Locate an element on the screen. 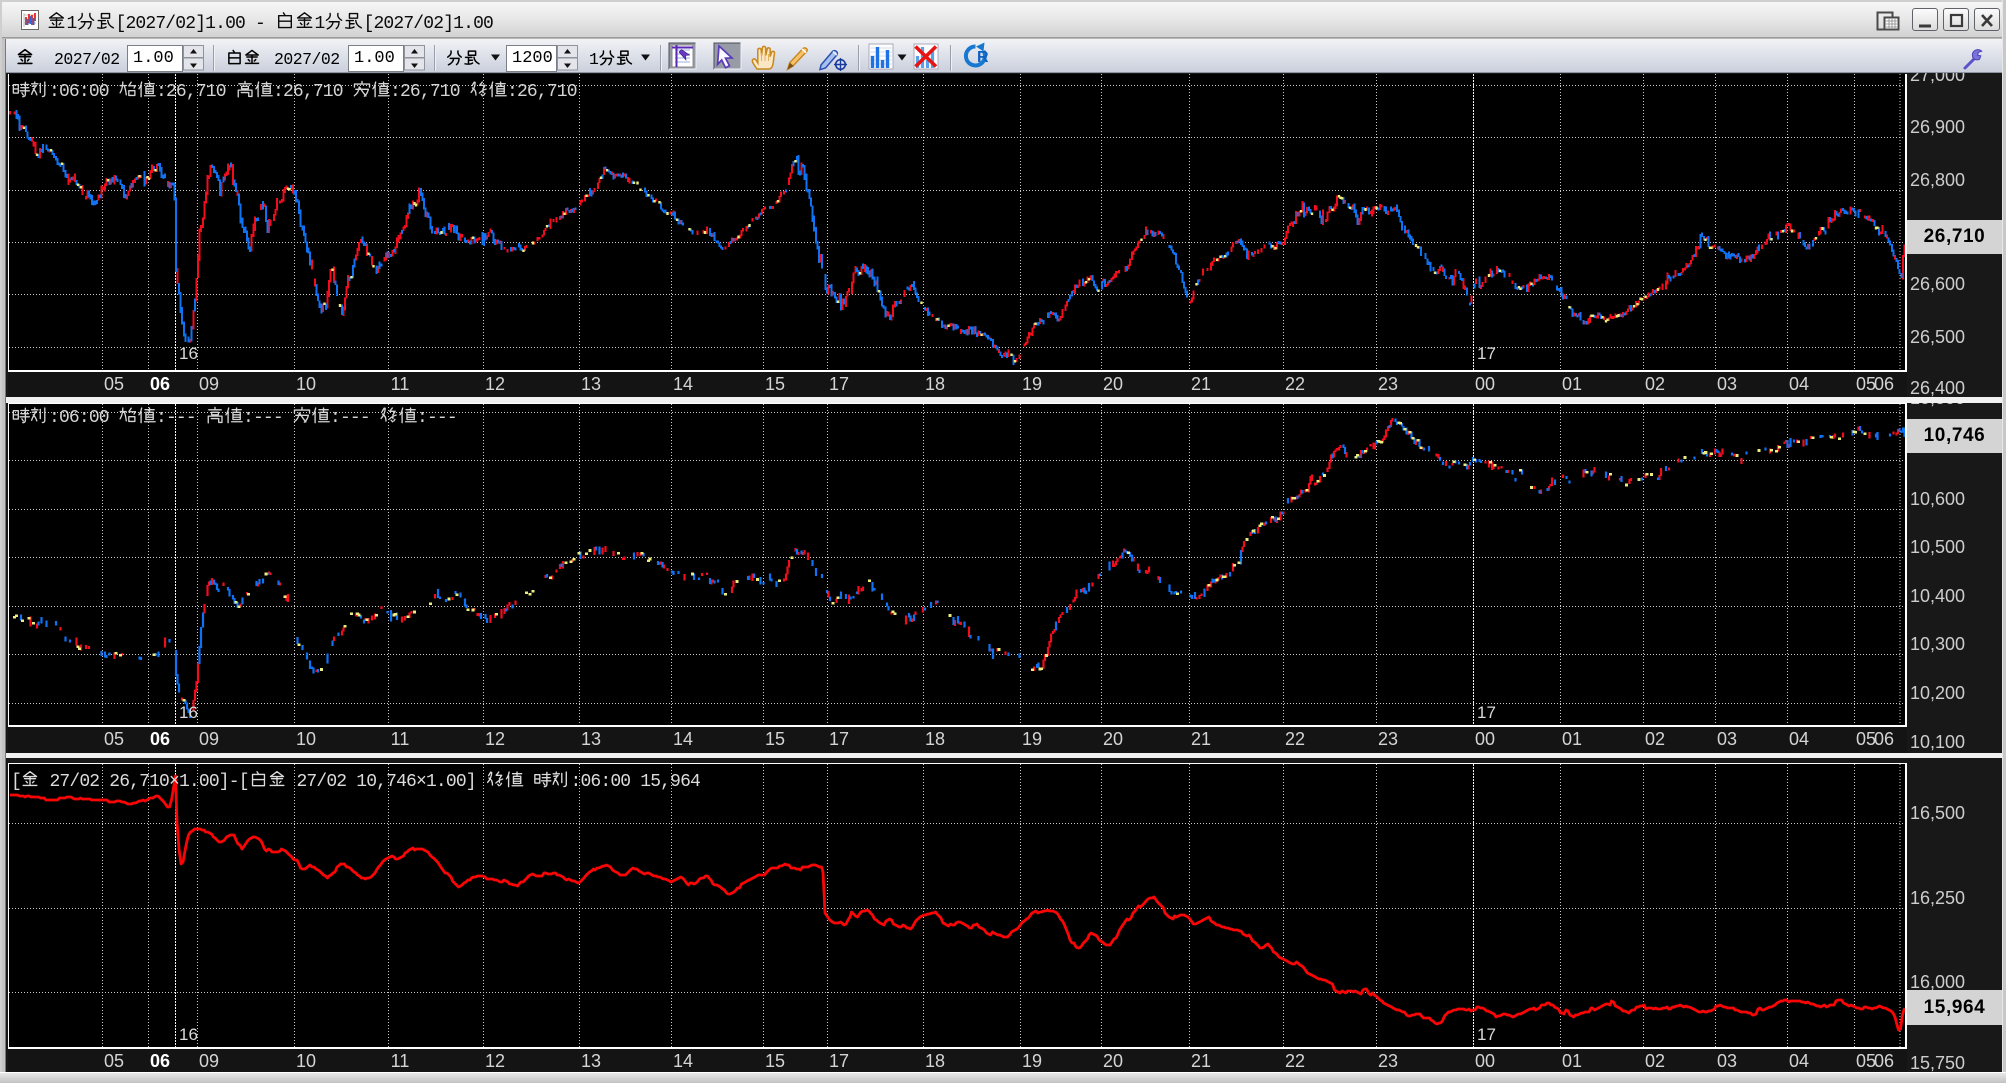 The image size is (2006, 1083). svg-text: 27/02 26,710×1.00]-[ is located at coordinates (144, 782).